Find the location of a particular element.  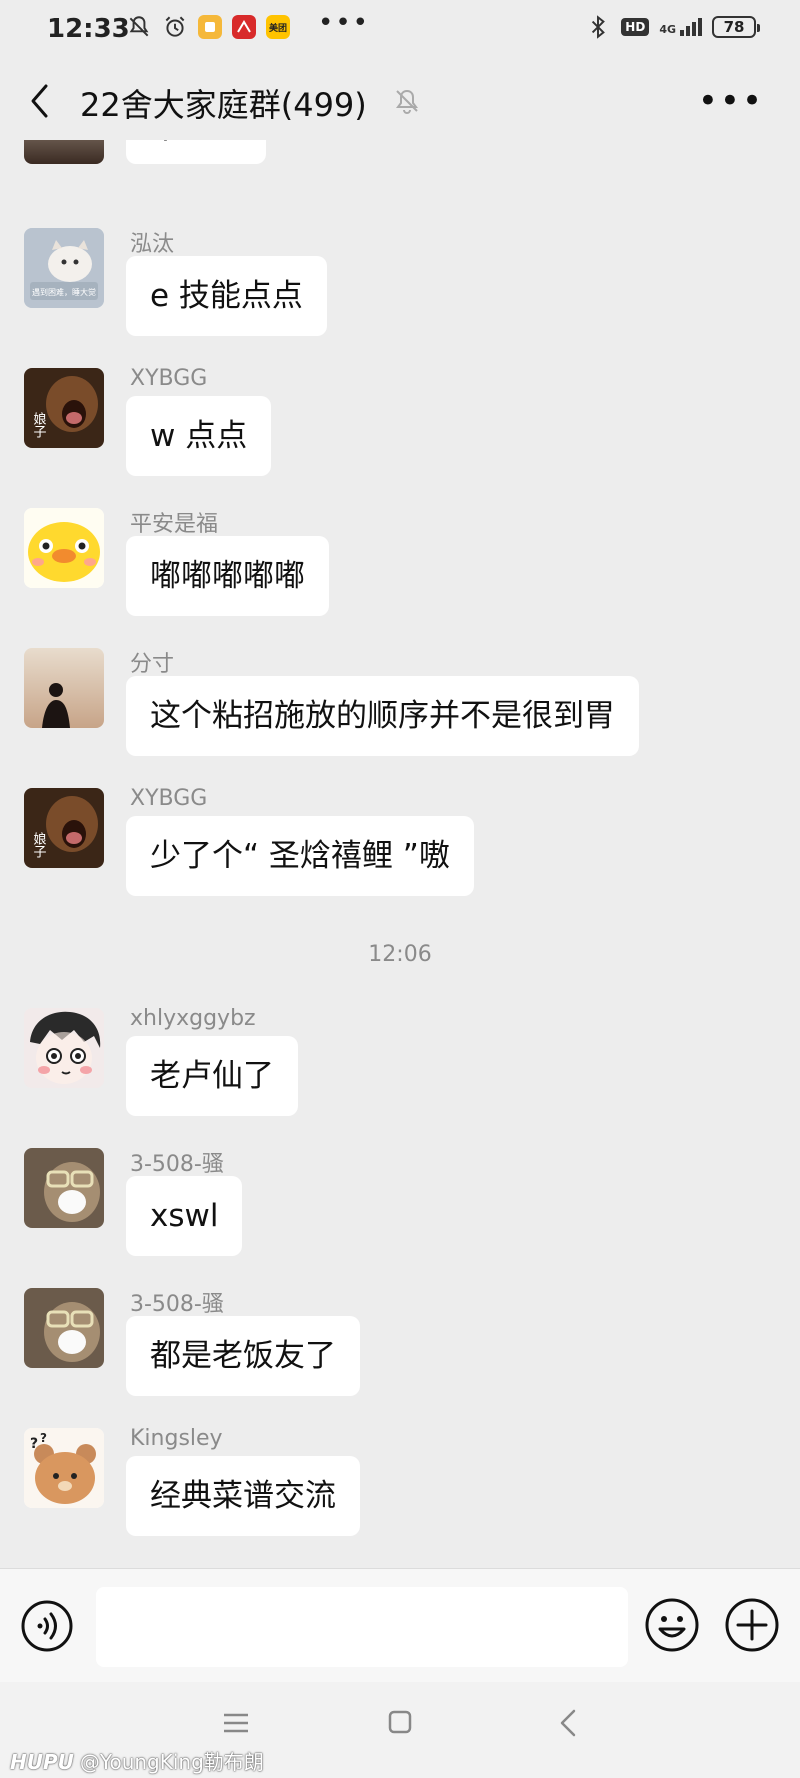

chat-title: 22舍大家庭群(499) is located at coordinates (223, 105).